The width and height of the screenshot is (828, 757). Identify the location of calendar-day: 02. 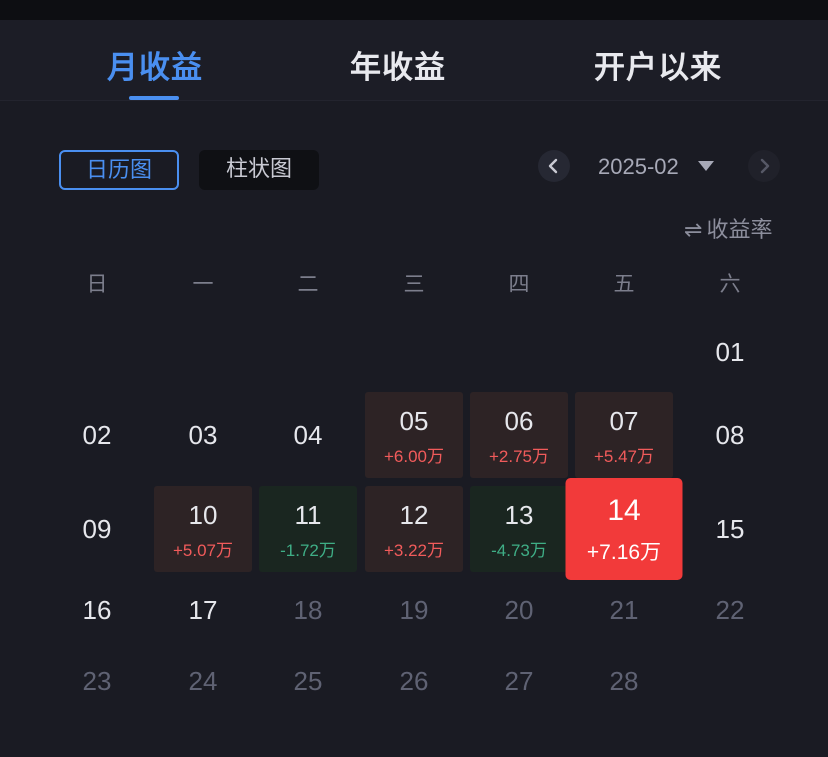
(97, 435).